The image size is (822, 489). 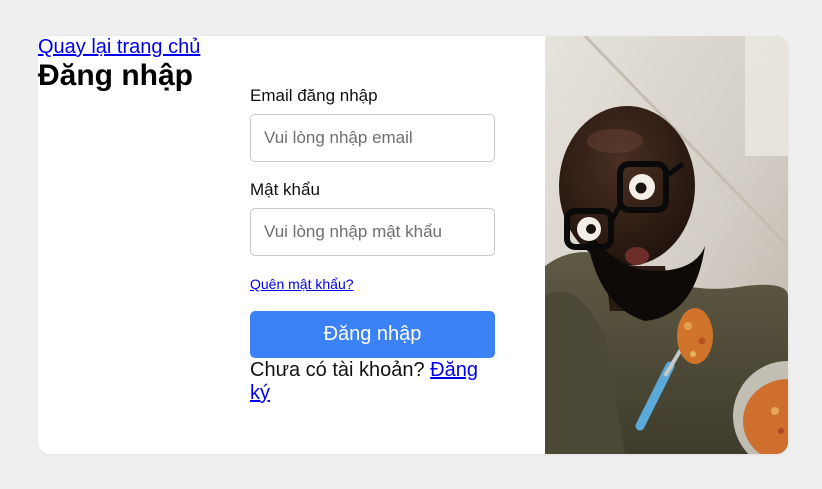 What do you see at coordinates (337, 370) in the screenshot?
I see `signup-prompt-text: Chưa có tài khoản?` at bounding box center [337, 370].